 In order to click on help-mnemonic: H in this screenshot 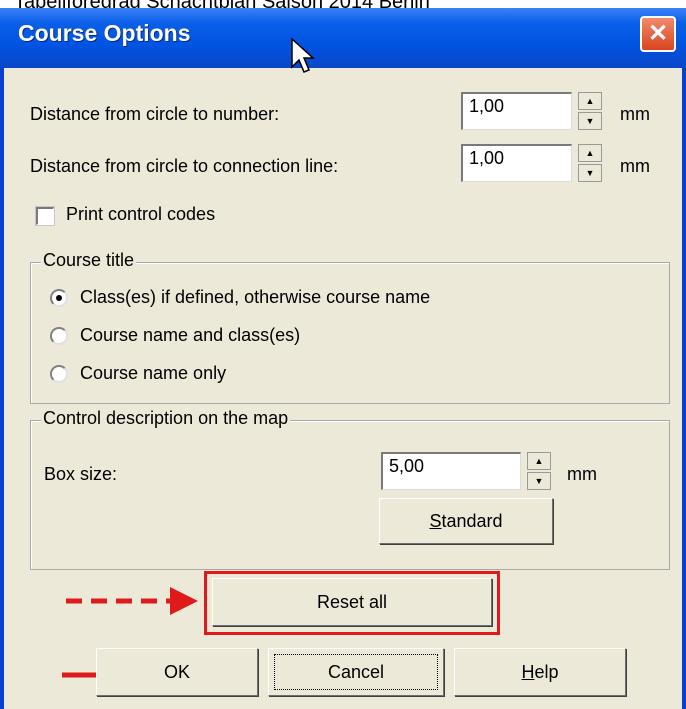, I will do `click(528, 672)`.